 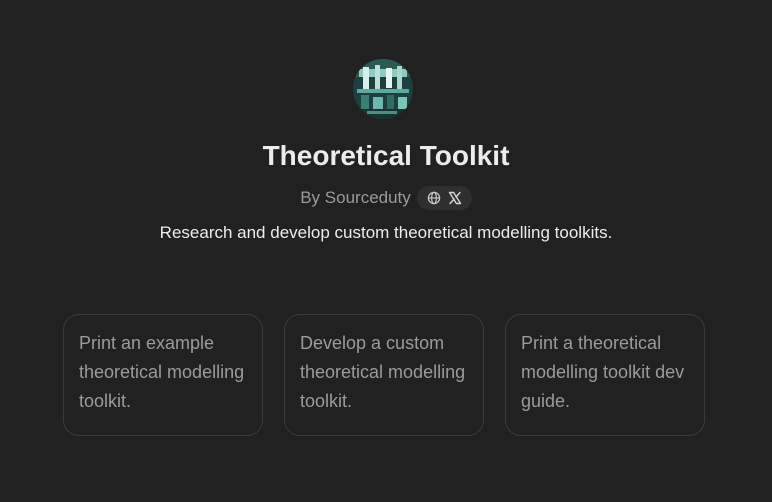 I want to click on byline: By Sourceduty, so click(x=386, y=198).